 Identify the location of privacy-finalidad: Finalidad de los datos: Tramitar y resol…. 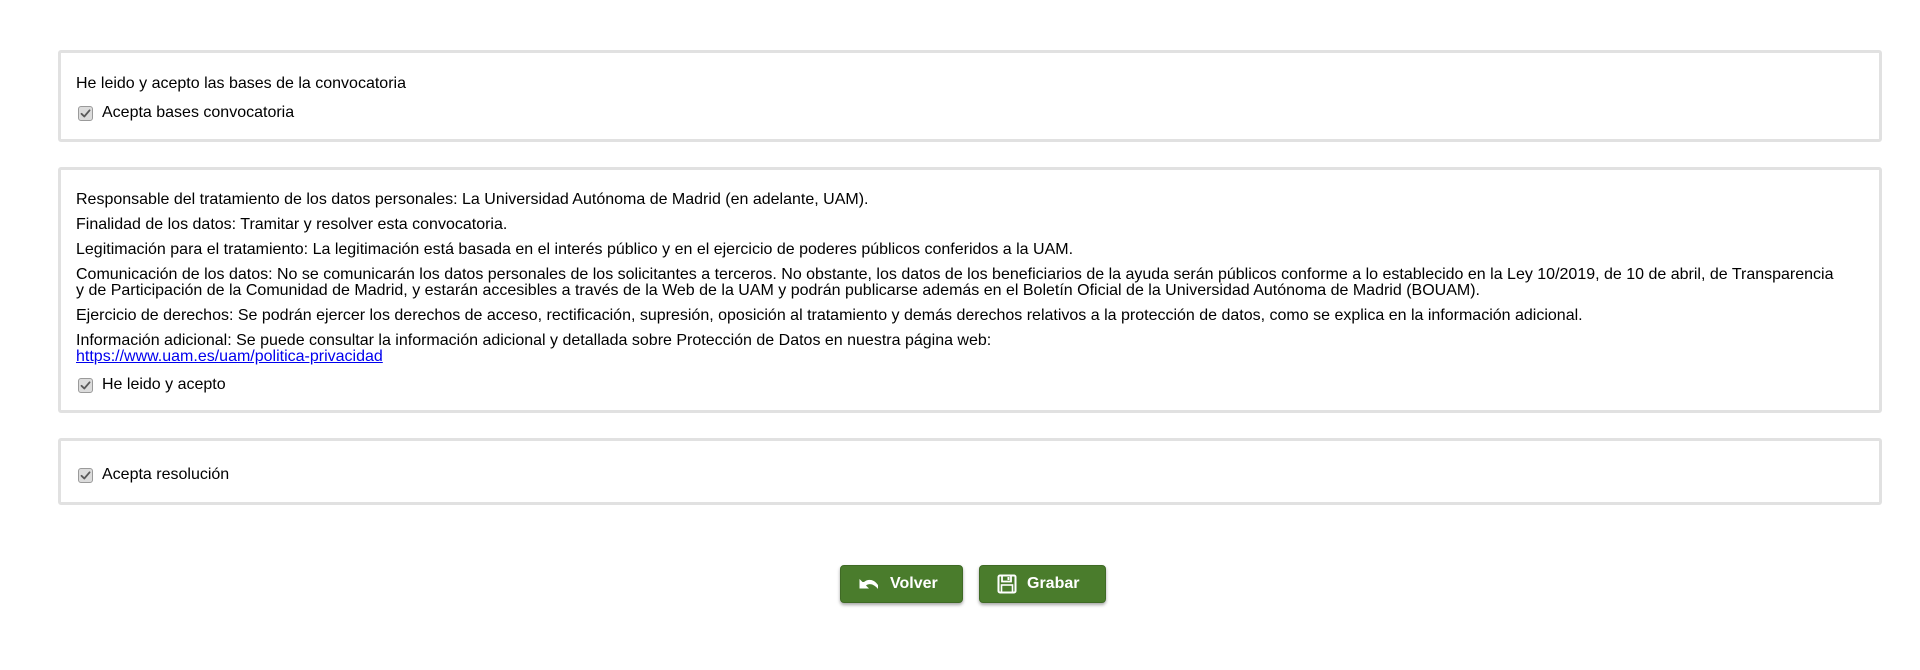
(292, 224).